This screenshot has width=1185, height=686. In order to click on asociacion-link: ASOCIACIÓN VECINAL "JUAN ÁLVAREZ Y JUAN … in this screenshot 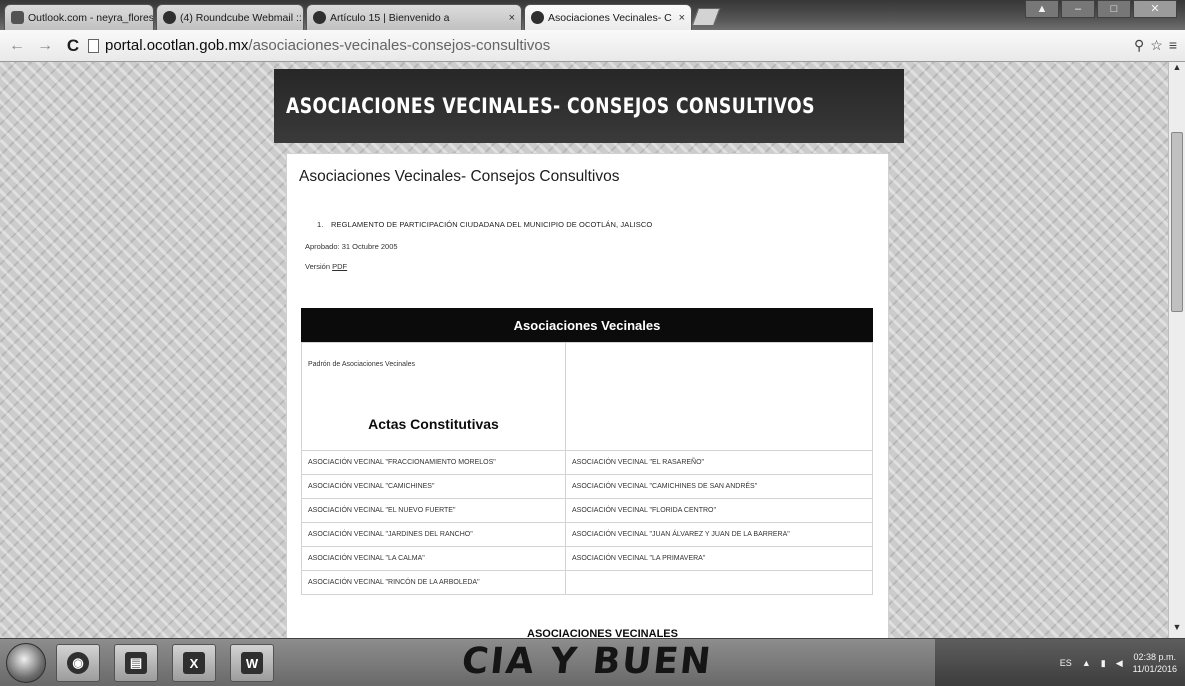, I will do `click(719, 534)`.